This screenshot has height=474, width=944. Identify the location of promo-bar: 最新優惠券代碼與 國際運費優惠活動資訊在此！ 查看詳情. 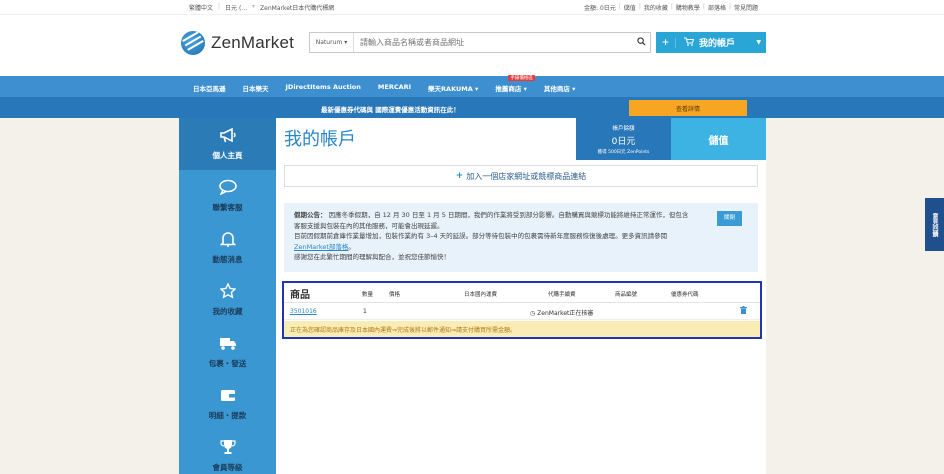
(472, 107).